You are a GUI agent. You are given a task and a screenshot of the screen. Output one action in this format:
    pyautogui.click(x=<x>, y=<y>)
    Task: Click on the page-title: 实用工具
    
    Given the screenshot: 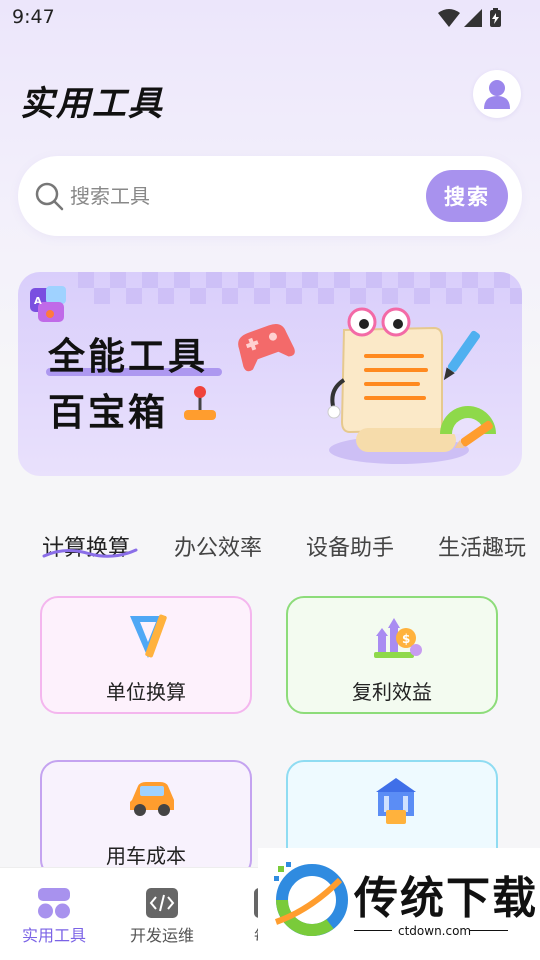 What is the action you would take?
    pyautogui.click(x=92, y=104)
    